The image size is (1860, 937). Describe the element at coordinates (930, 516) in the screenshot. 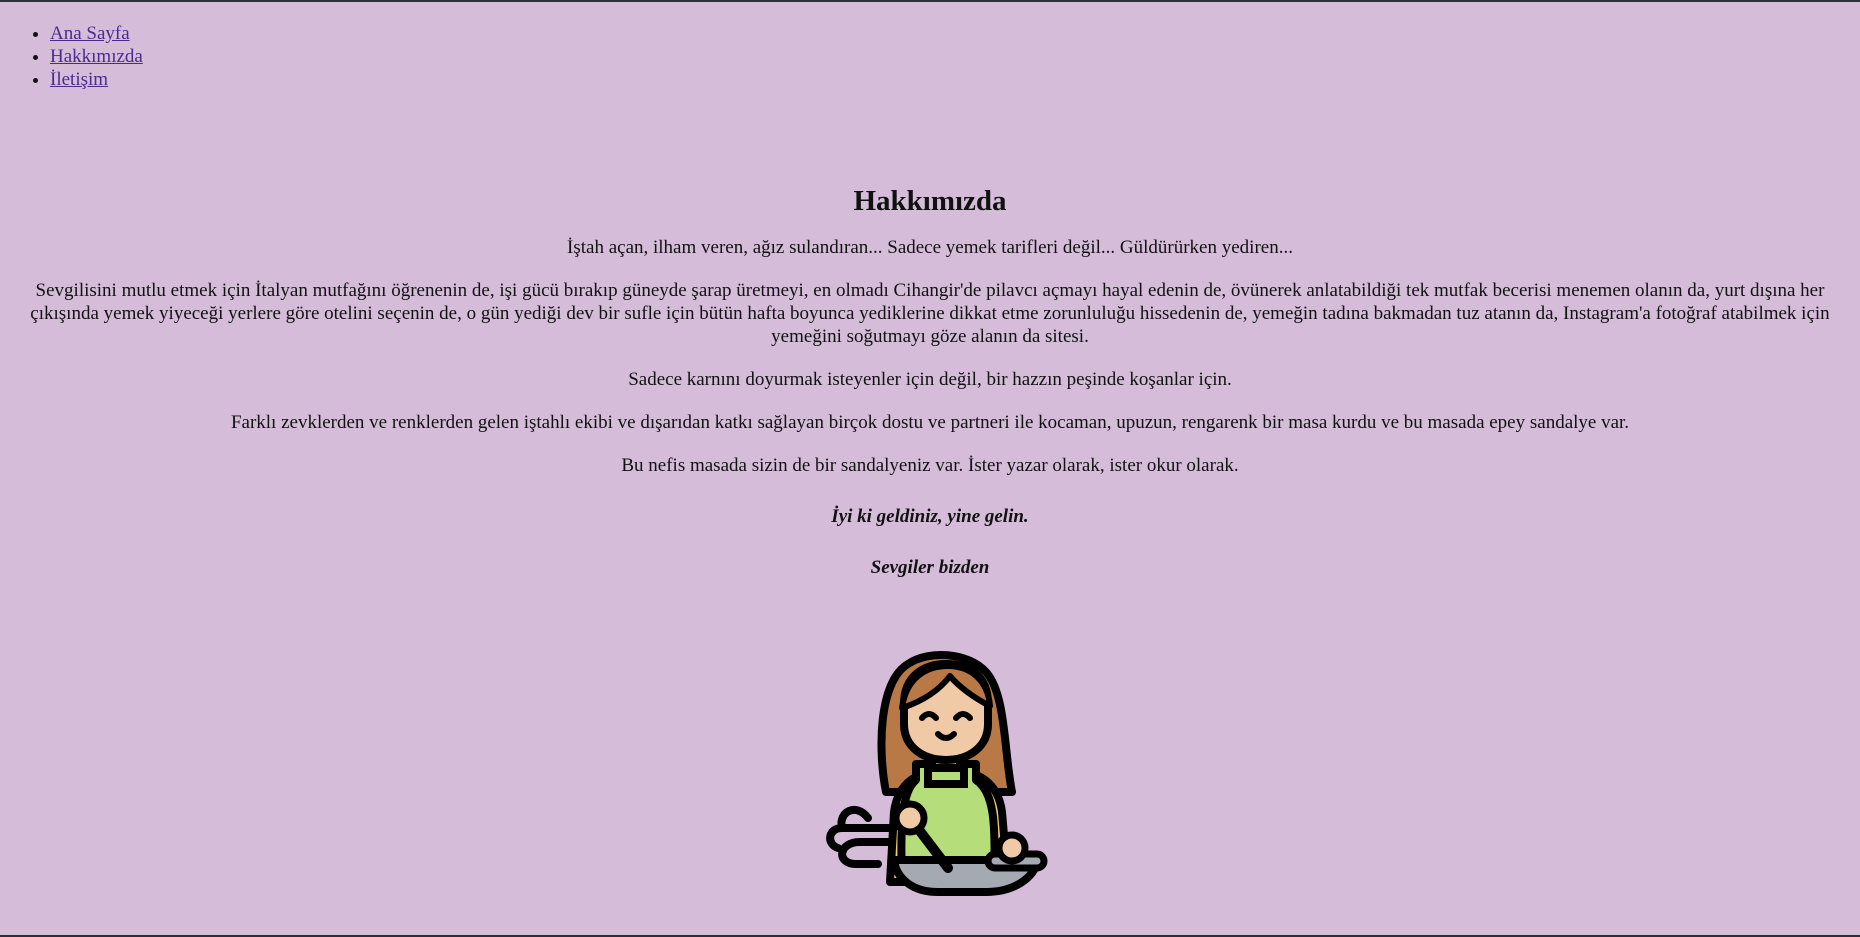

I see `welcome-message: İyi ki geldiniz, yine gelin.` at that location.